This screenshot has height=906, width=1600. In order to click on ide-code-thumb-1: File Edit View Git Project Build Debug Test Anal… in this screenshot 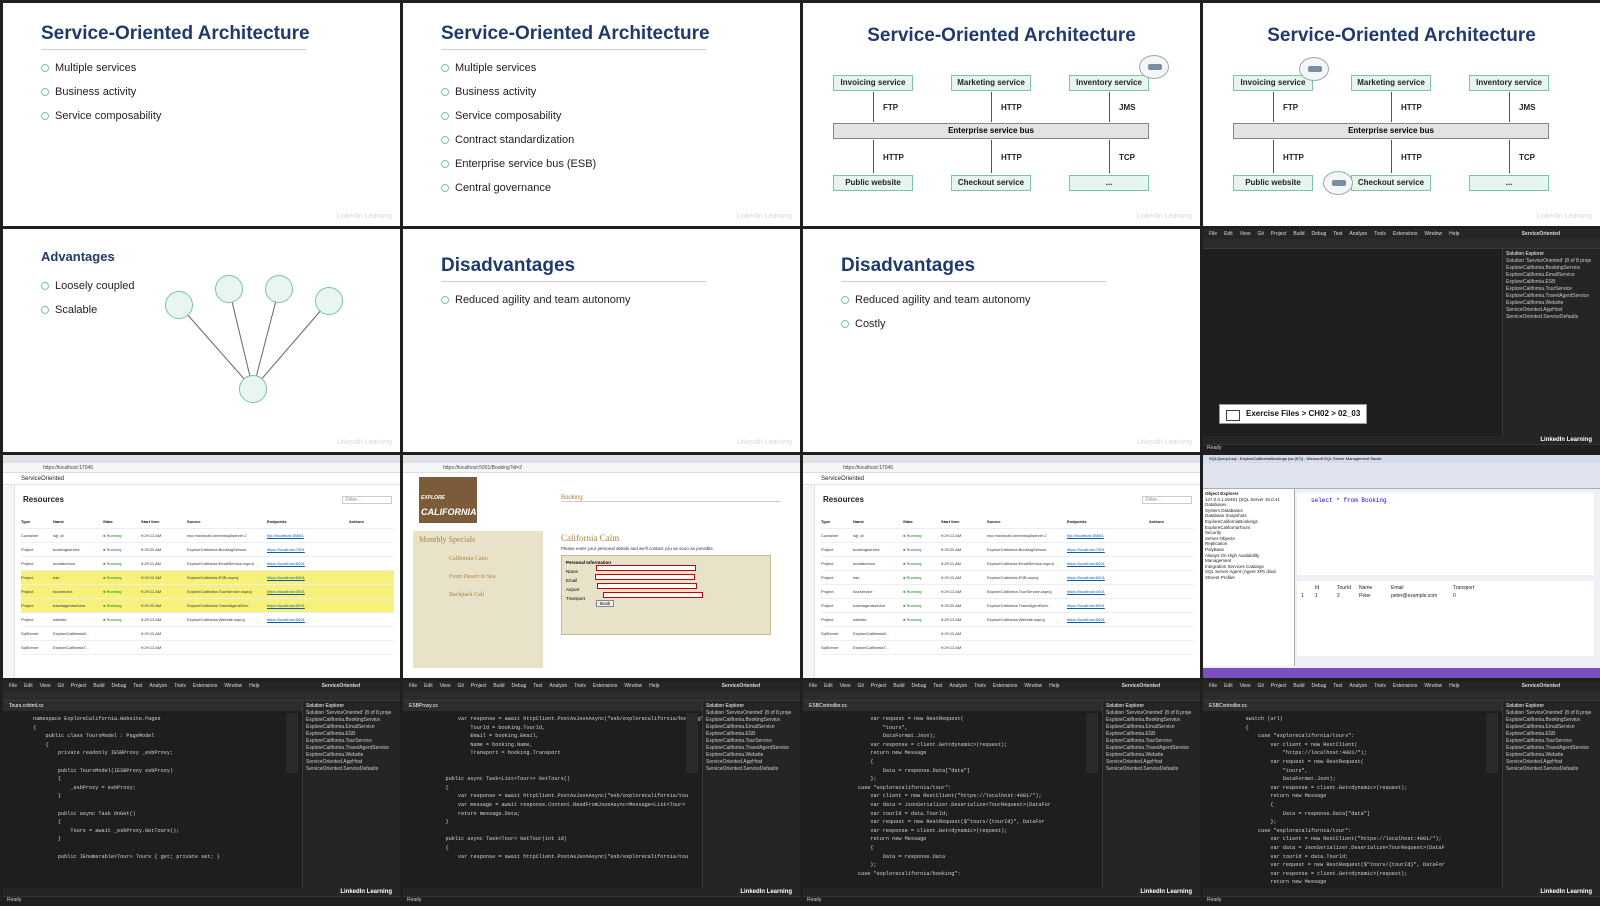, I will do `click(201, 792)`.